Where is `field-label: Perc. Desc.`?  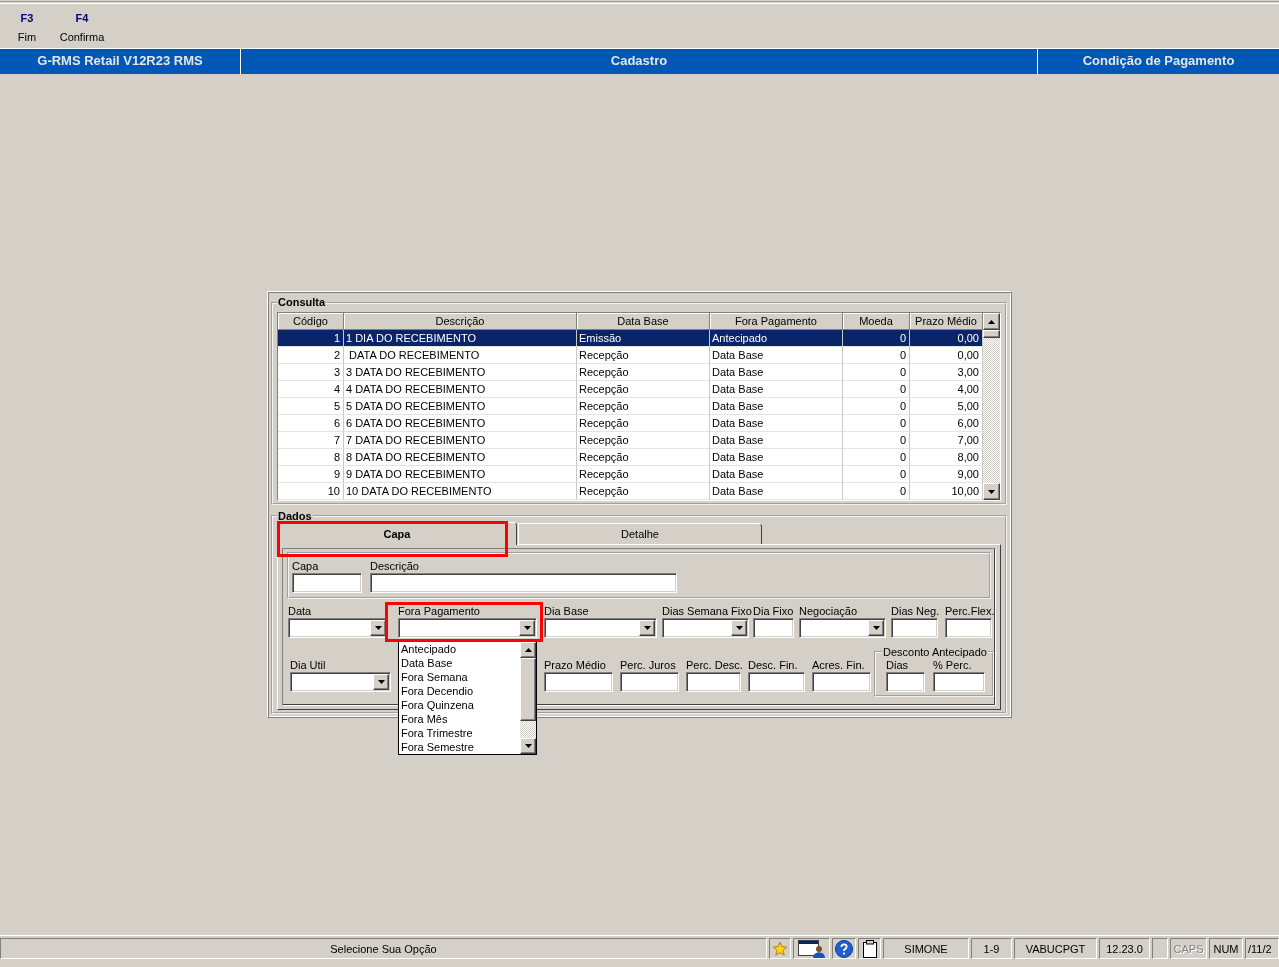
field-label: Perc. Desc. is located at coordinates (714, 665).